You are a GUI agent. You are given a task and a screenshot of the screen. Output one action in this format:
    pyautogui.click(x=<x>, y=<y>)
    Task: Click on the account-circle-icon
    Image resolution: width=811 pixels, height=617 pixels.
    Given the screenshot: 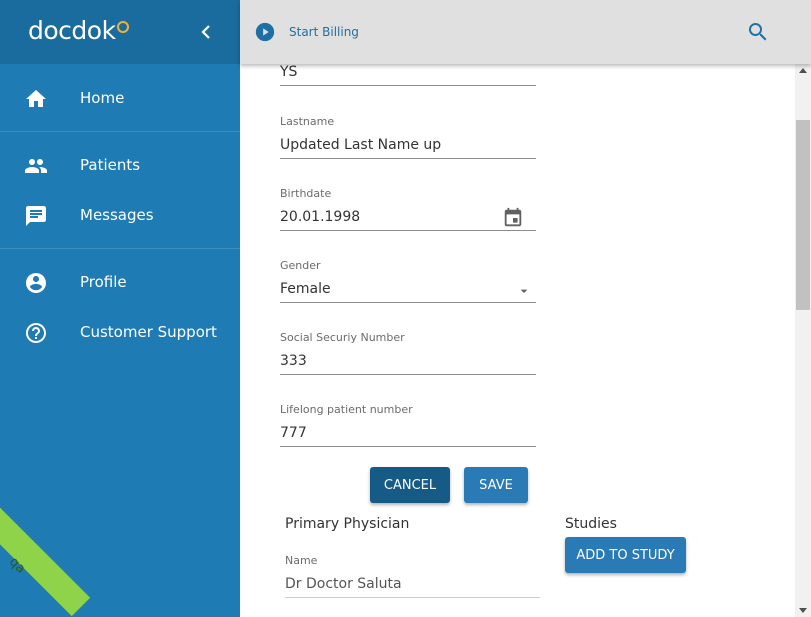 What is the action you would take?
    pyautogui.click(x=36, y=283)
    